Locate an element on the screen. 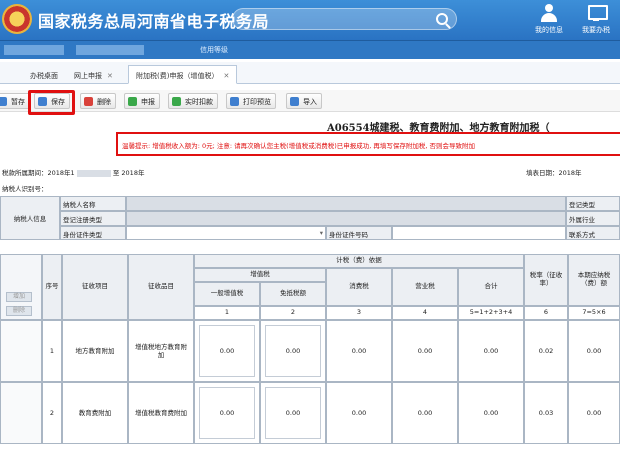  import-button: 导入 is located at coordinates (304, 101).